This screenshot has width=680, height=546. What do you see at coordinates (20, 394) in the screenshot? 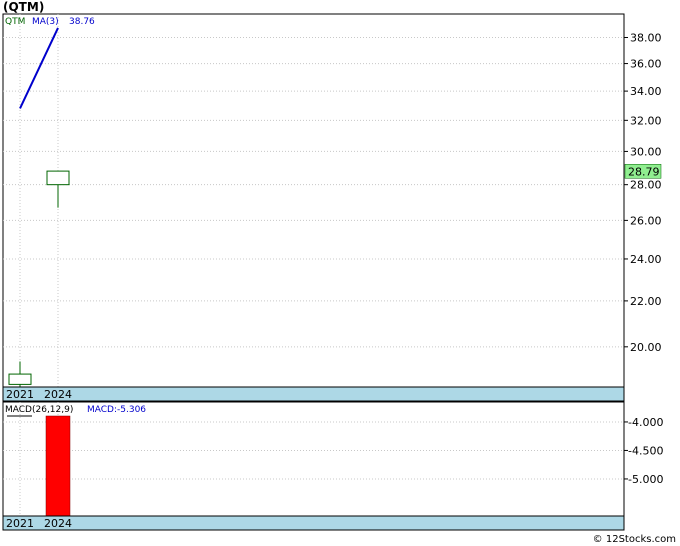
I see `price-x-tick-label: 2021` at bounding box center [20, 394].